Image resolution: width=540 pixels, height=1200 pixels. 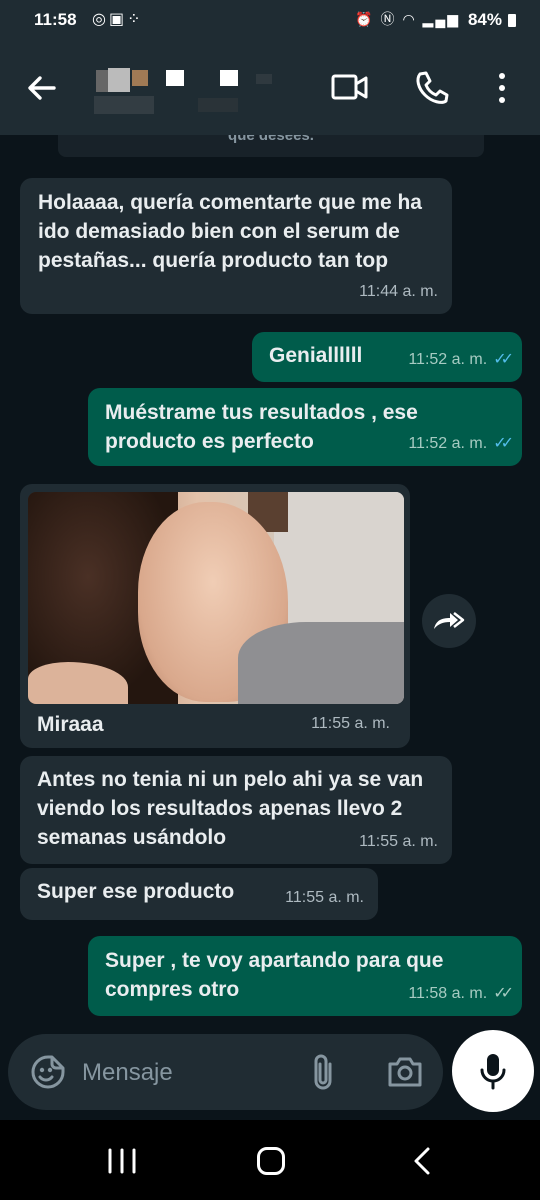 What do you see at coordinates (323, 1072) in the screenshot?
I see `attach-icon` at bounding box center [323, 1072].